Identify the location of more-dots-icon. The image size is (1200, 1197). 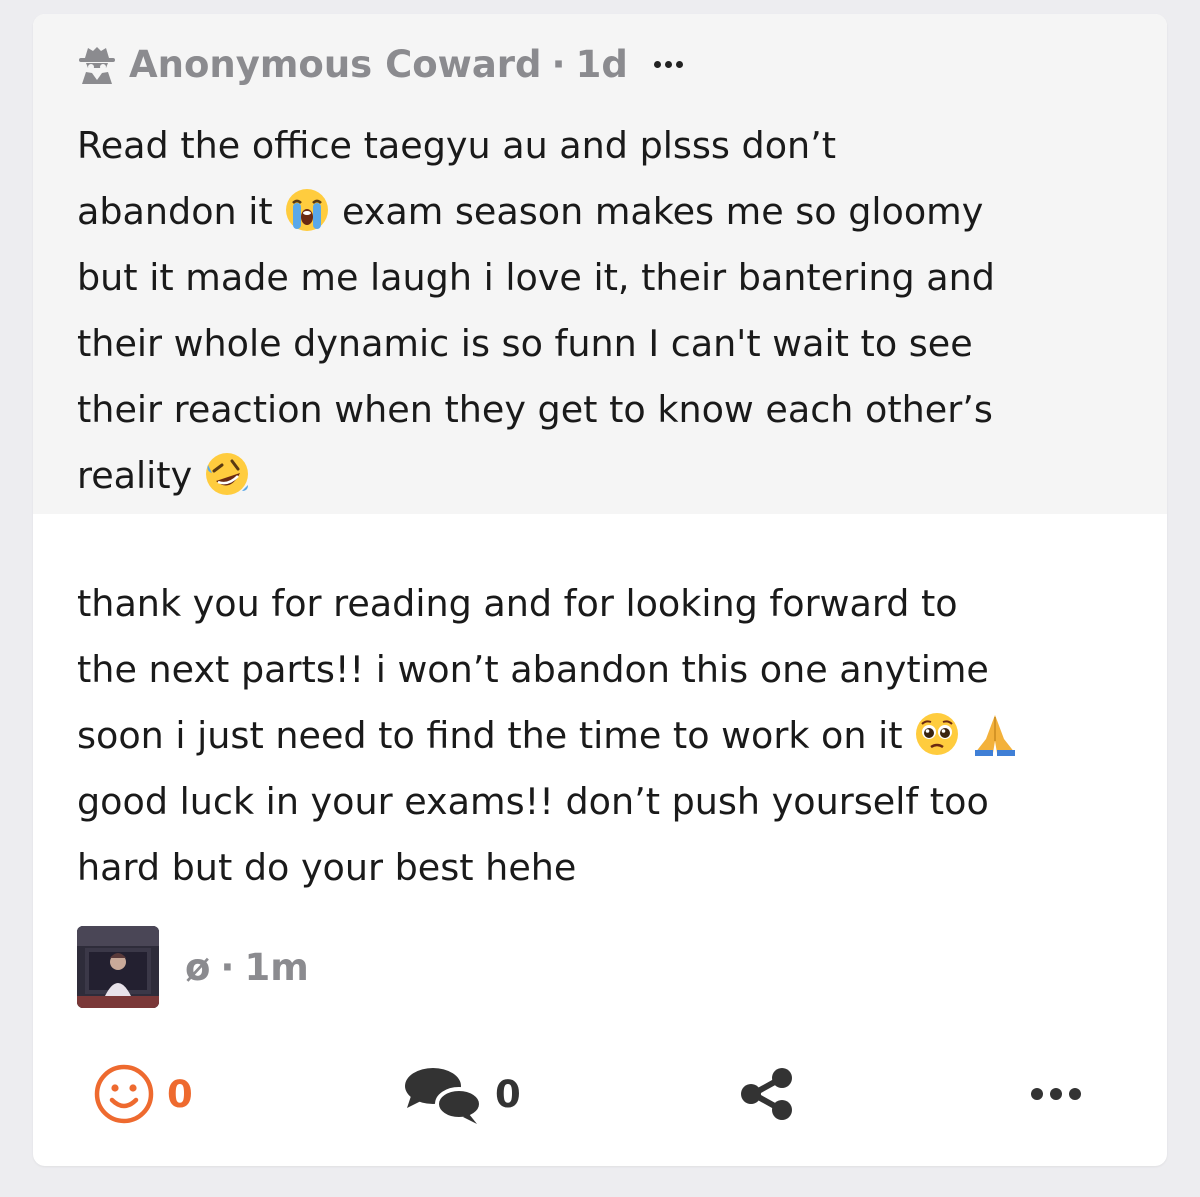
(1056, 1094).